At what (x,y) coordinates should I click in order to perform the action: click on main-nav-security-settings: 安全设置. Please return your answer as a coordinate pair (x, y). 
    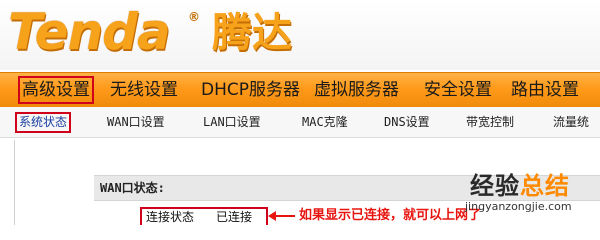
    Looking at the image, I should click on (458, 90).